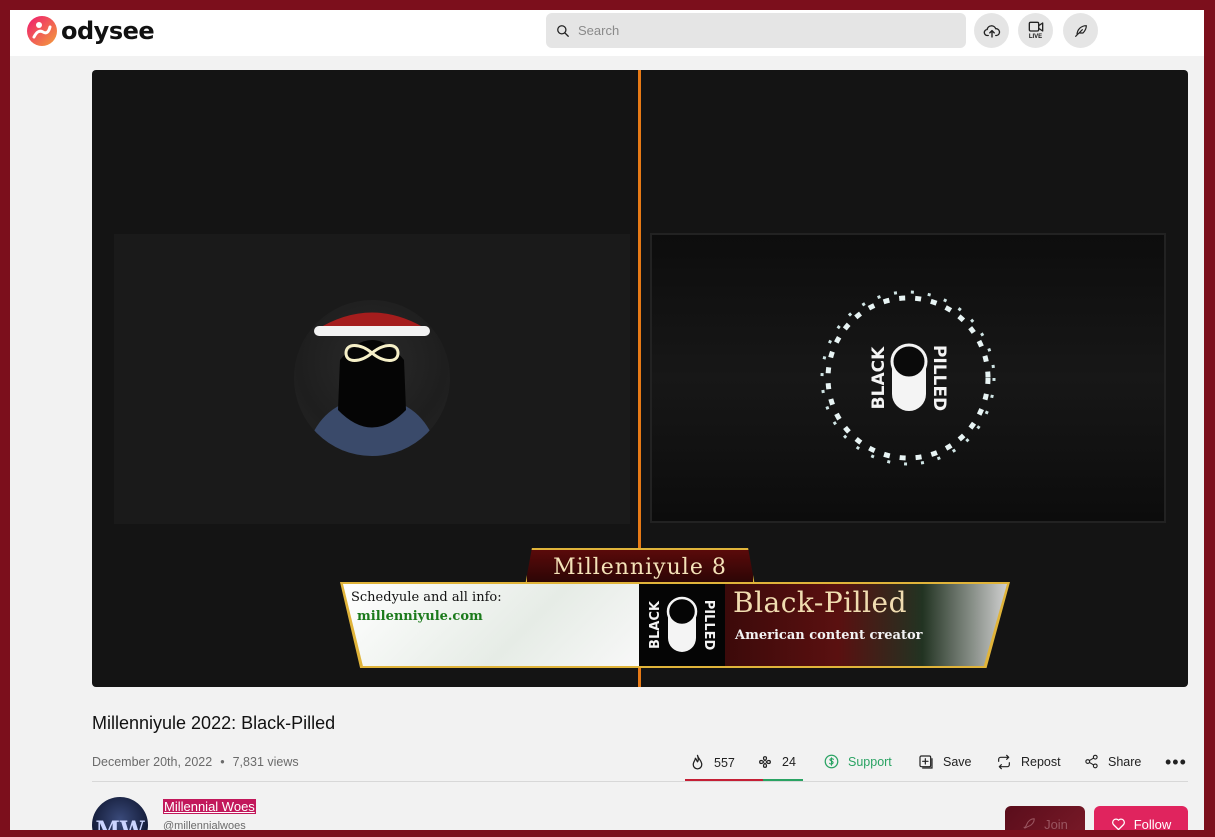  Describe the element at coordinates (1176, 762) in the screenshot. I see `more-options-button: •••` at that location.